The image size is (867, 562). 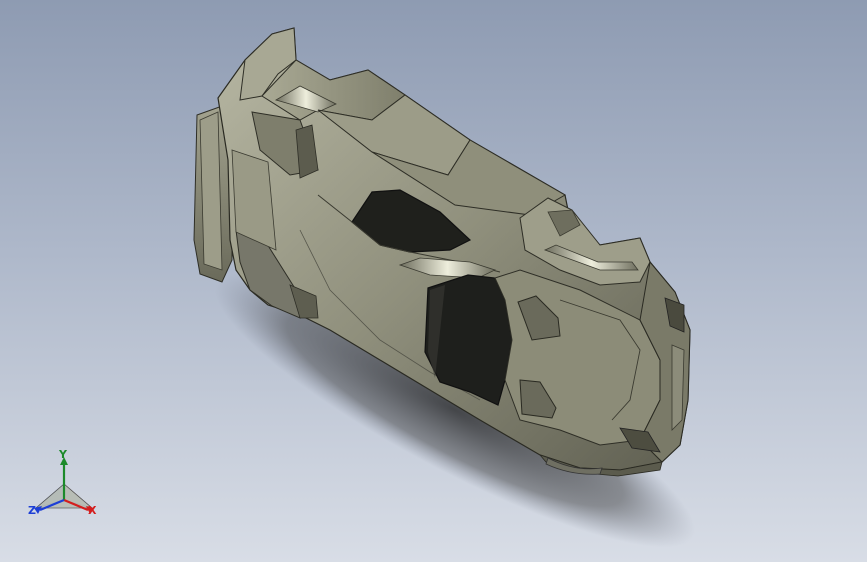 What do you see at coordinates (64, 484) in the screenshot?
I see `view-orientation-triad: Y X Z` at bounding box center [64, 484].